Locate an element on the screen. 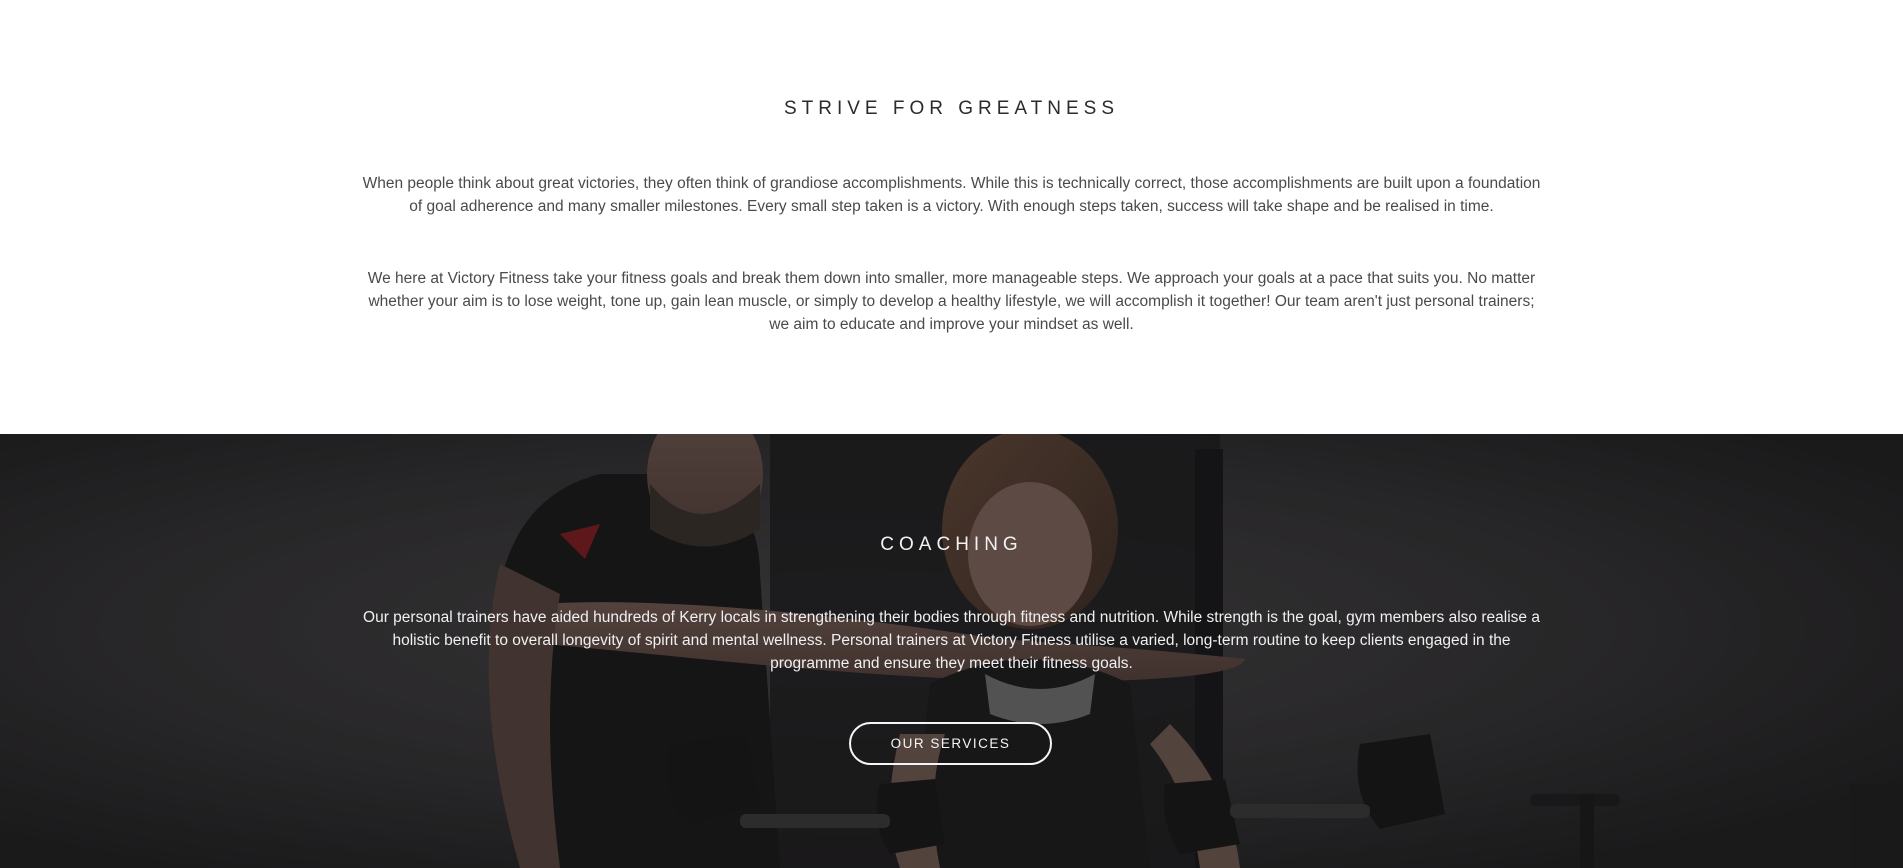 This screenshot has width=1903, height=868. our-services-button: OUR SERVICES is located at coordinates (950, 743).